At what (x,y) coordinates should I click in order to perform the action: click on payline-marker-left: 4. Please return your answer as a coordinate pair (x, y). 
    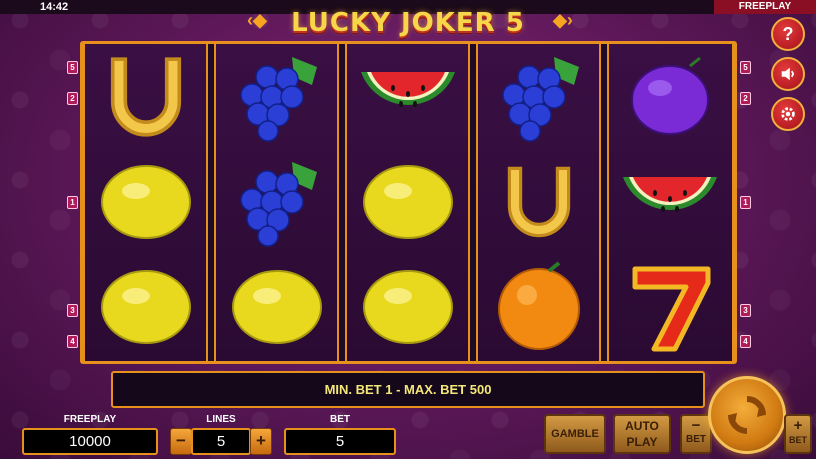
    Looking at the image, I should click on (72, 341).